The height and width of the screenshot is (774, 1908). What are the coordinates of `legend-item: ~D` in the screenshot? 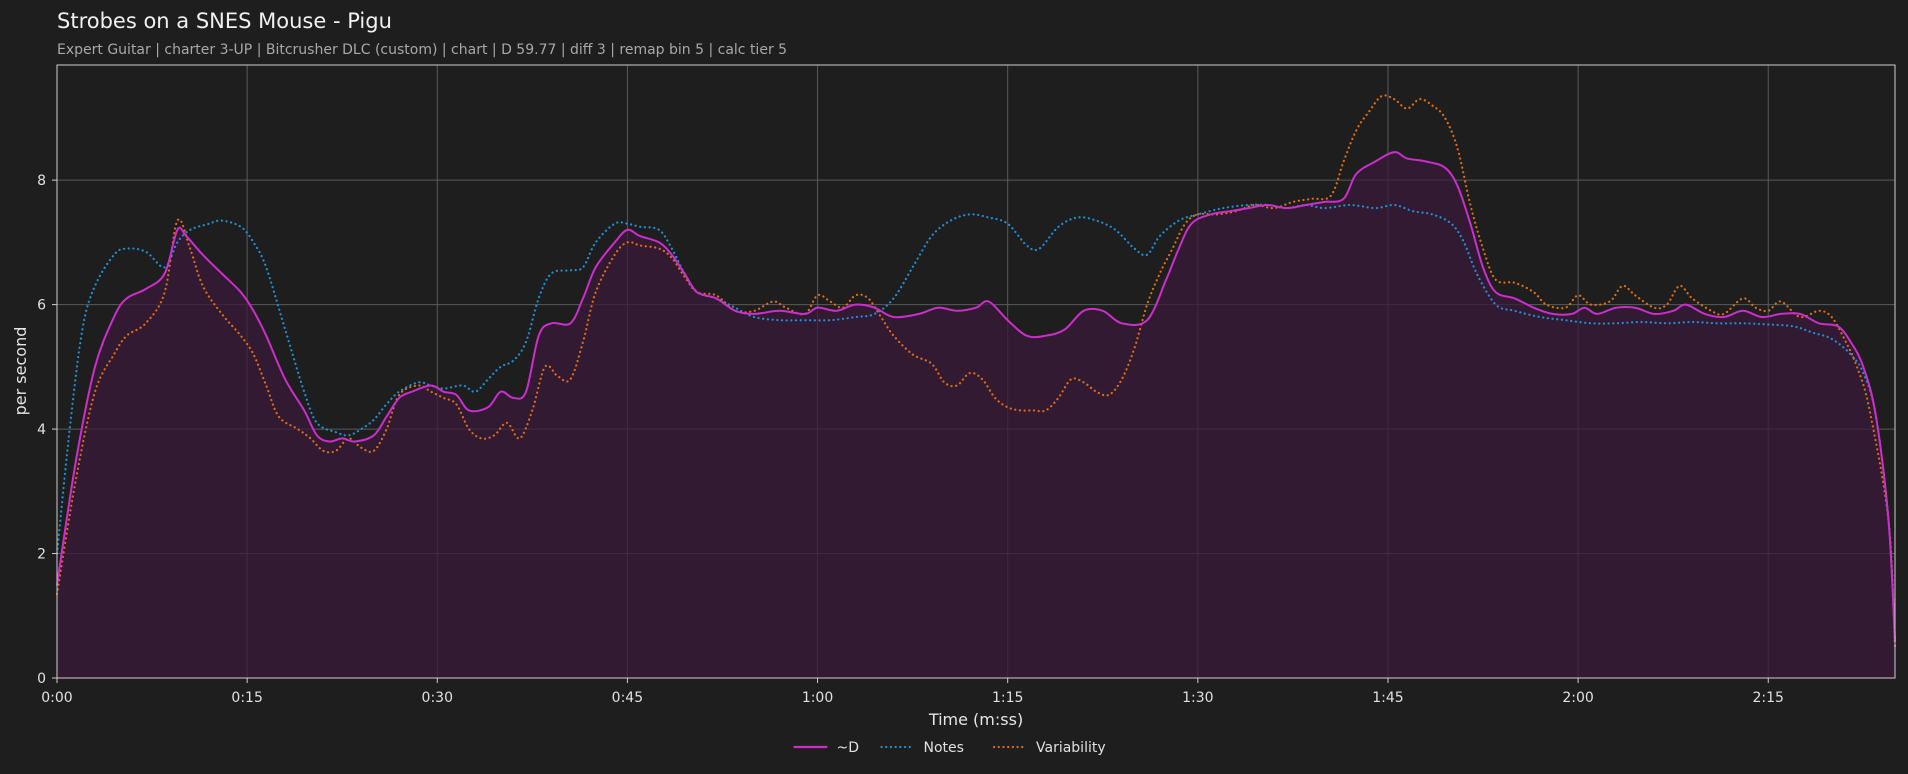 It's located at (826, 748).